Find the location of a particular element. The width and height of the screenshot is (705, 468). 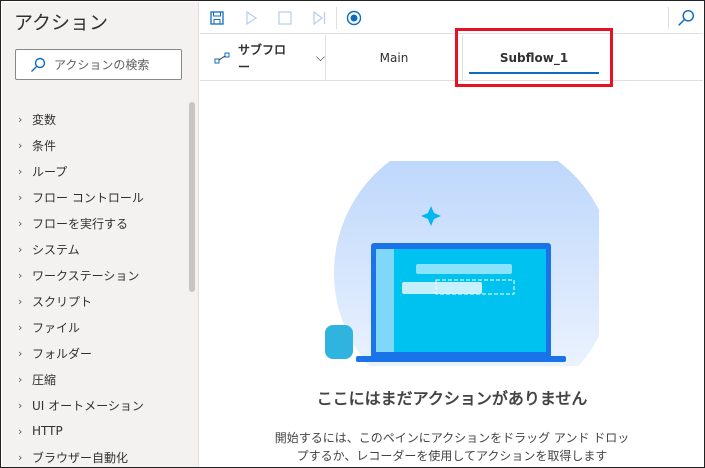

category-item: › 条件 is located at coordinates (94, 145).